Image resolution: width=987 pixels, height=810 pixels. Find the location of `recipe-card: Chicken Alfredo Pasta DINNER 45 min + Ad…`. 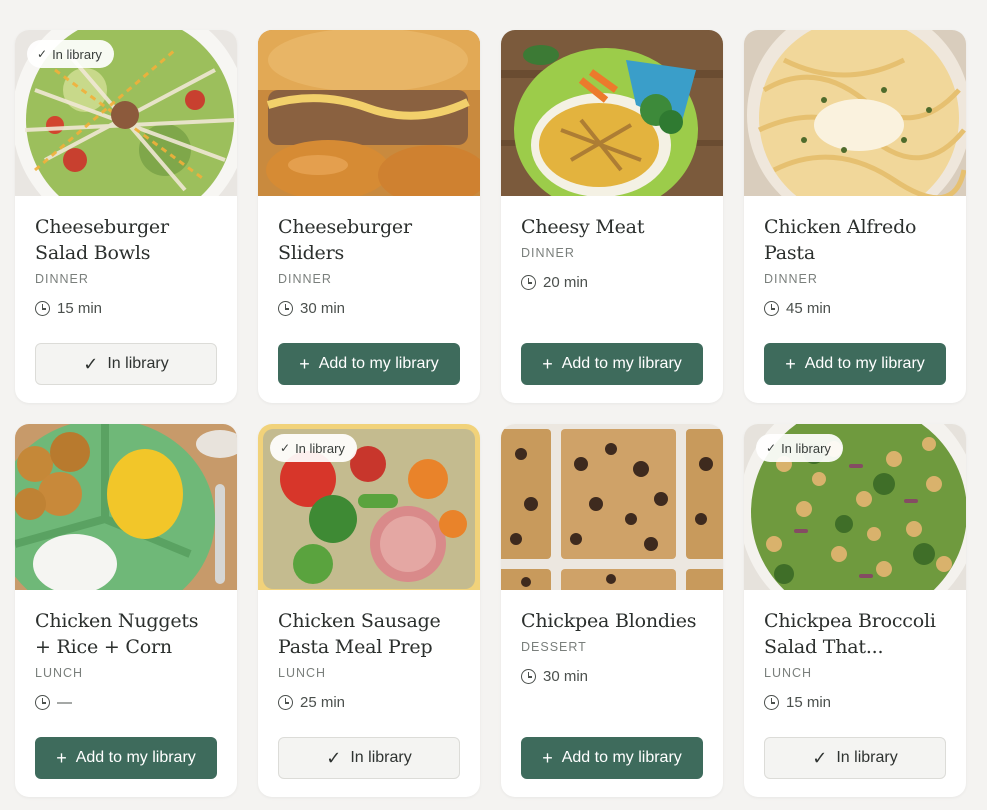

recipe-card: Chicken Alfredo Pasta DINNER 45 min + Ad… is located at coordinates (855, 216).